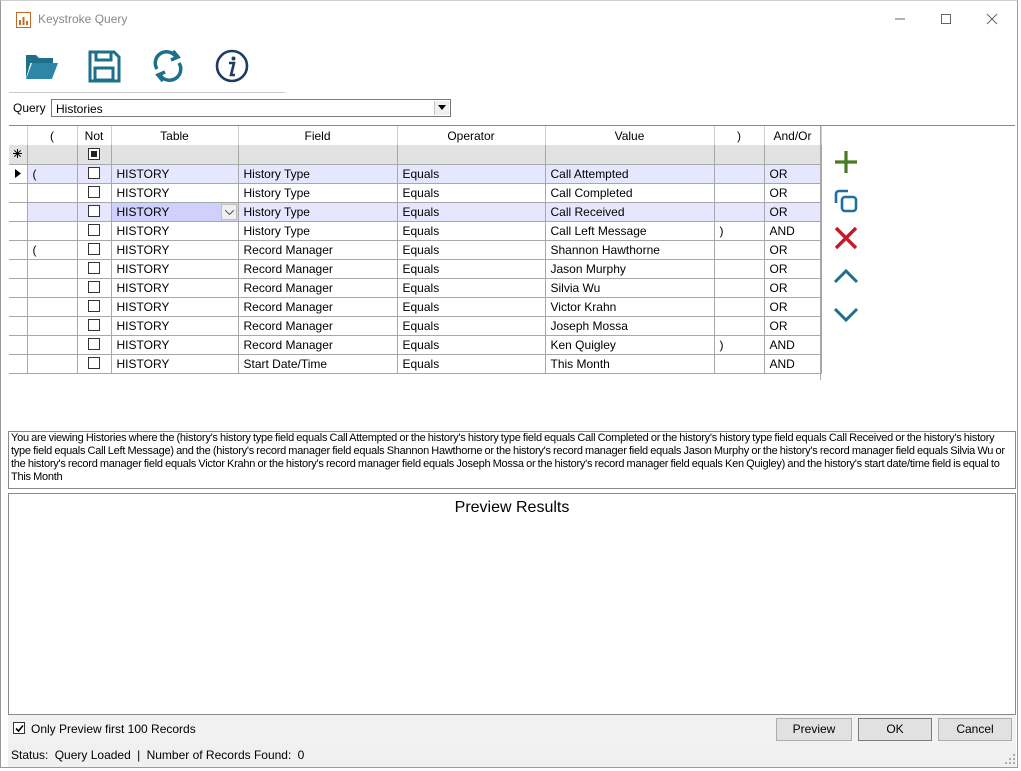 The height and width of the screenshot is (771, 1021). I want to click on column-header-not: Not, so click(94, 135).